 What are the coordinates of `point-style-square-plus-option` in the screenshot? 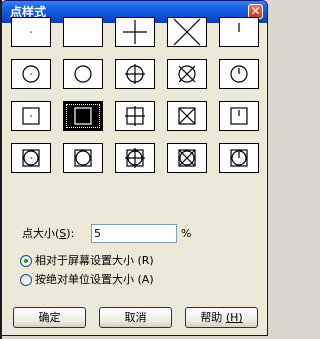 It's located at (135, 116).